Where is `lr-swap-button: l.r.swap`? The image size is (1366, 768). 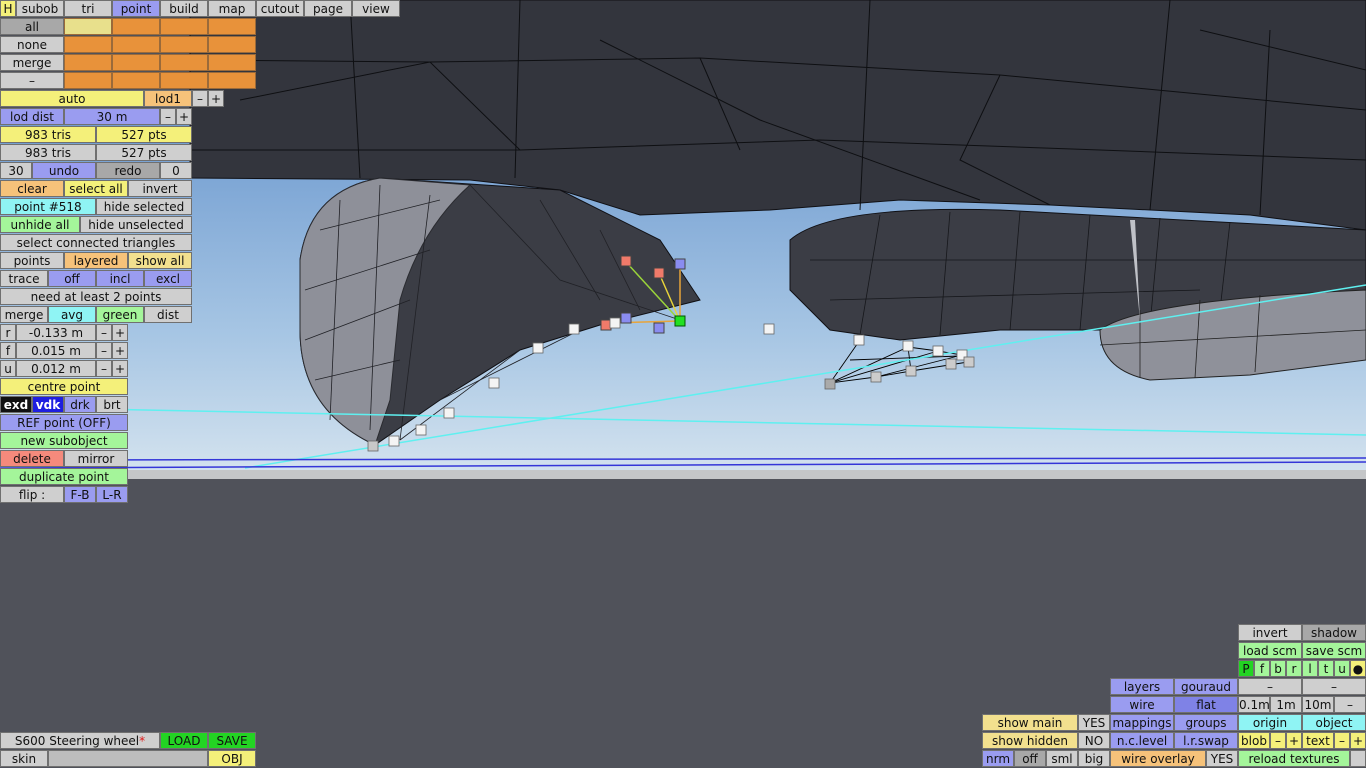 lr-swap-button: l.r.swap is located at coordinates (1206, 740).